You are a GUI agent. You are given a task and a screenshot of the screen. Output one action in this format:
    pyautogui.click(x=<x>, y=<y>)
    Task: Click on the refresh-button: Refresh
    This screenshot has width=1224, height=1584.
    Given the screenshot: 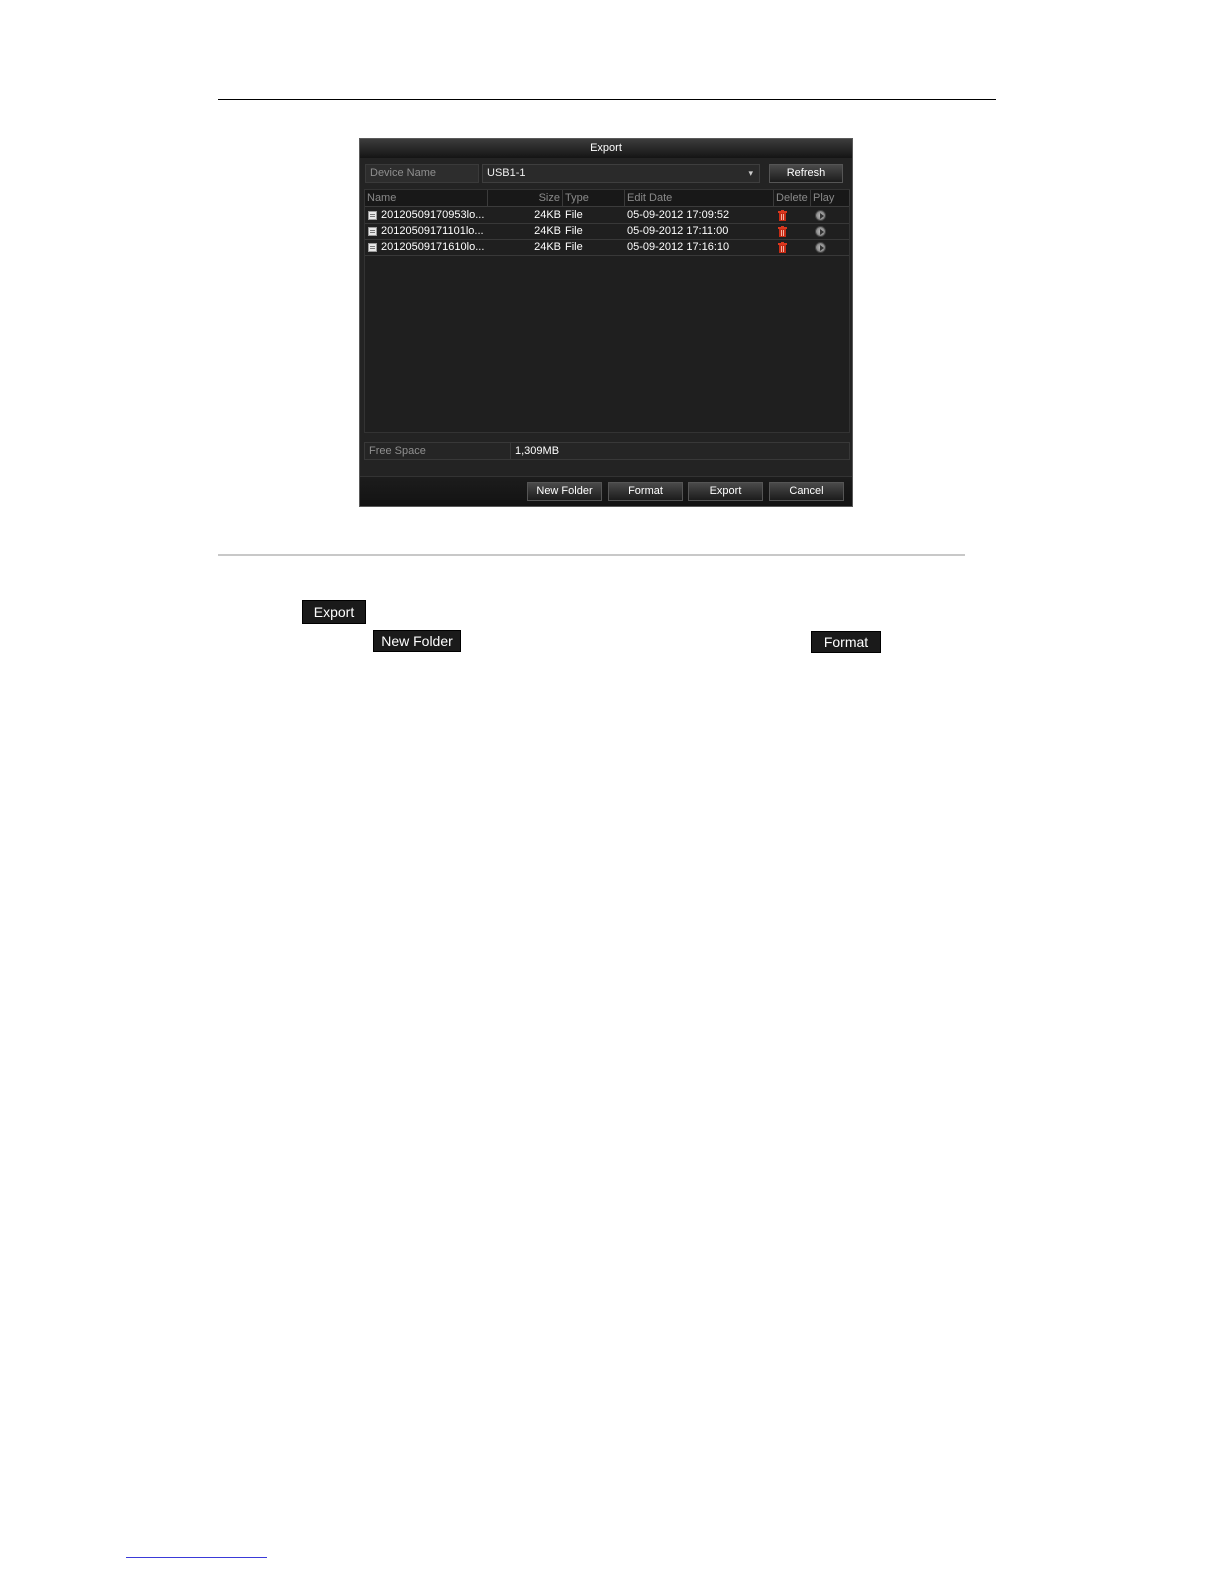 What is the action you would take?
    pyautogui.click(x=806, y=173)
    